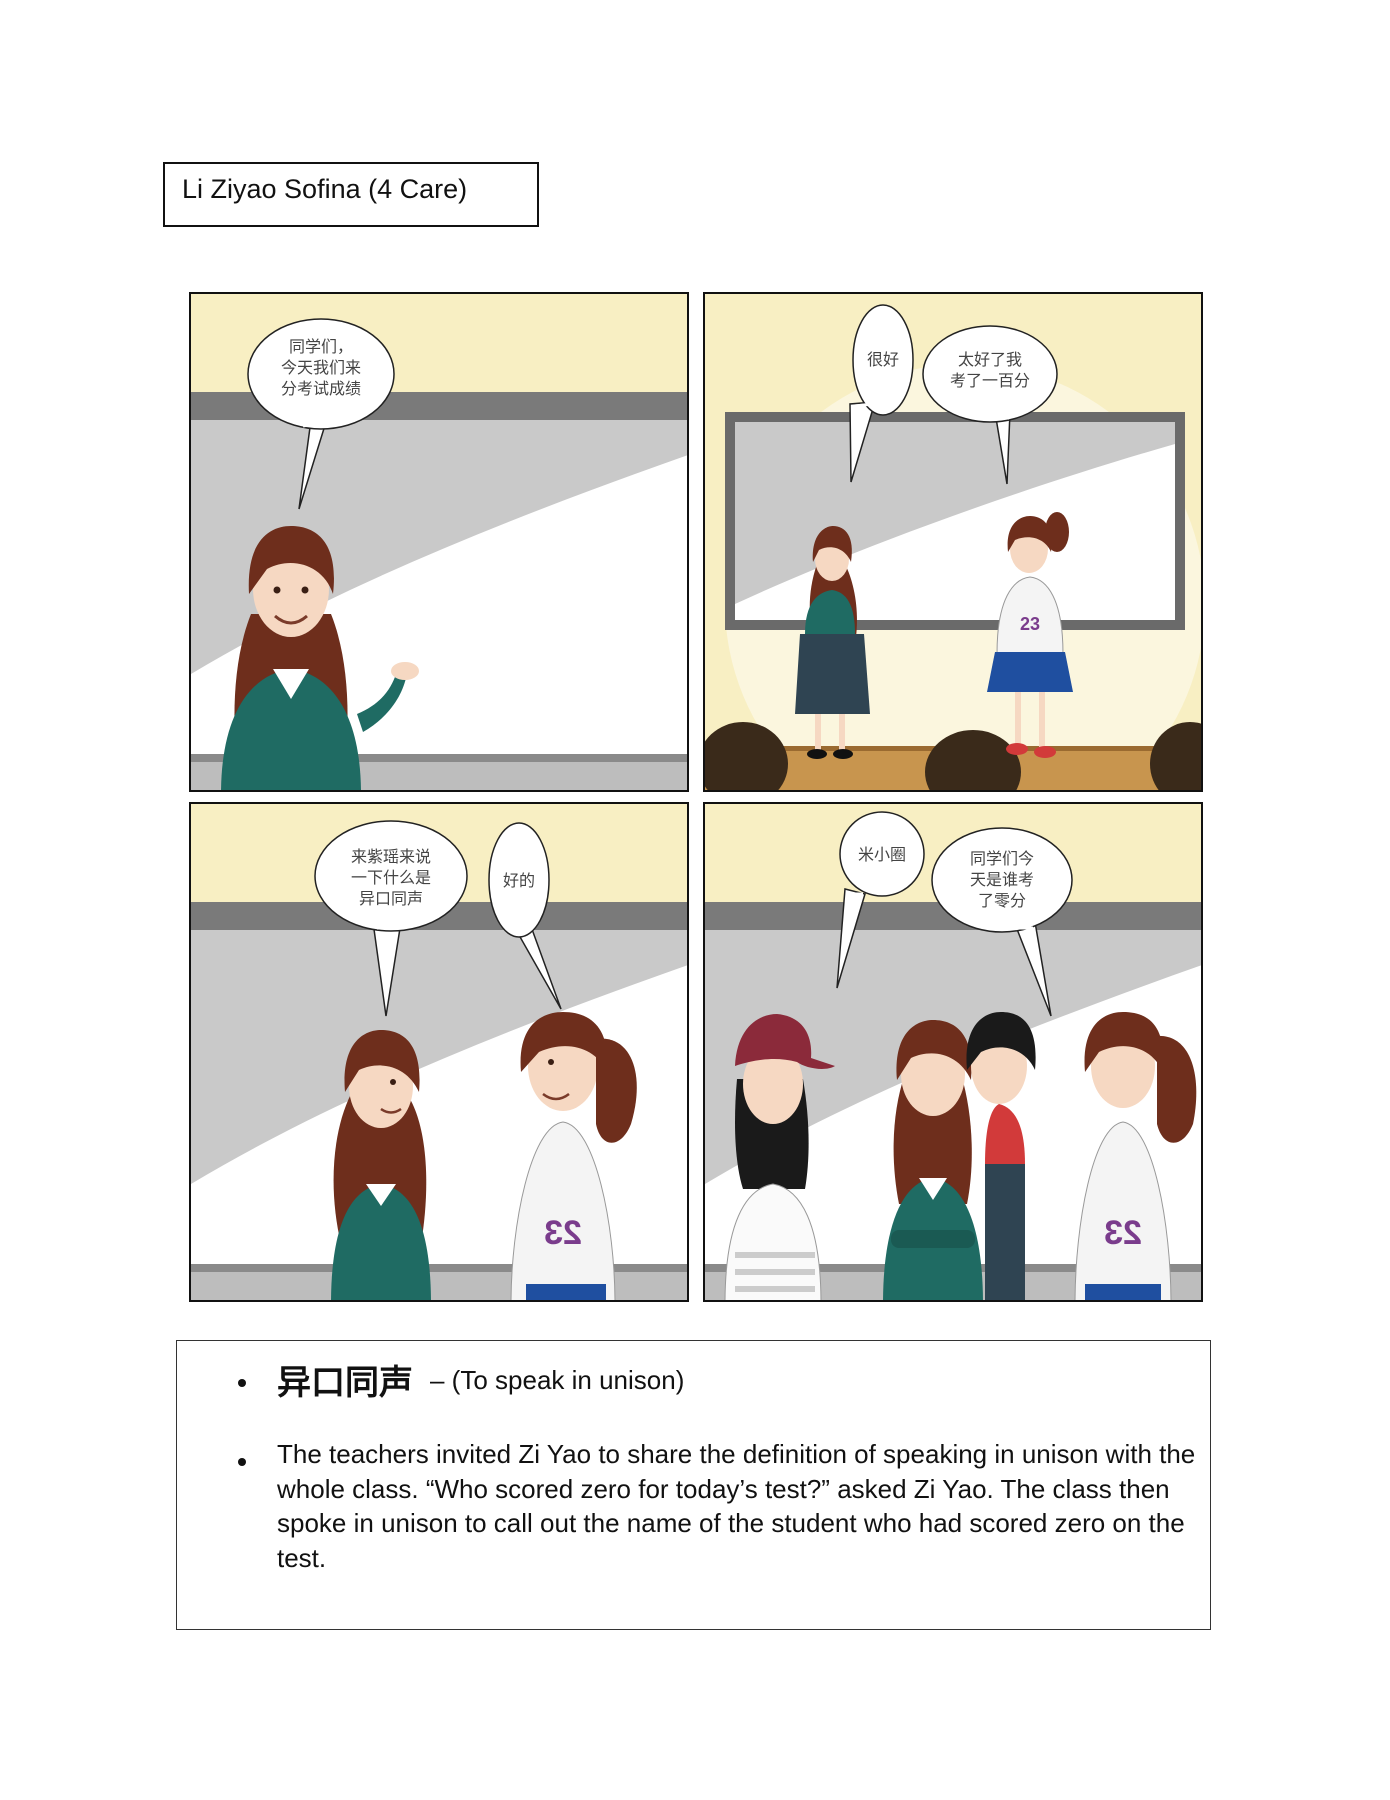 The height and width of the screenshot is (1800, 1390). Describe the element at coordinates (390, 877) in the screenshot. I see `bubble-text-3a: 来紫瑶来说 一下什么是 异口同声` at that location.